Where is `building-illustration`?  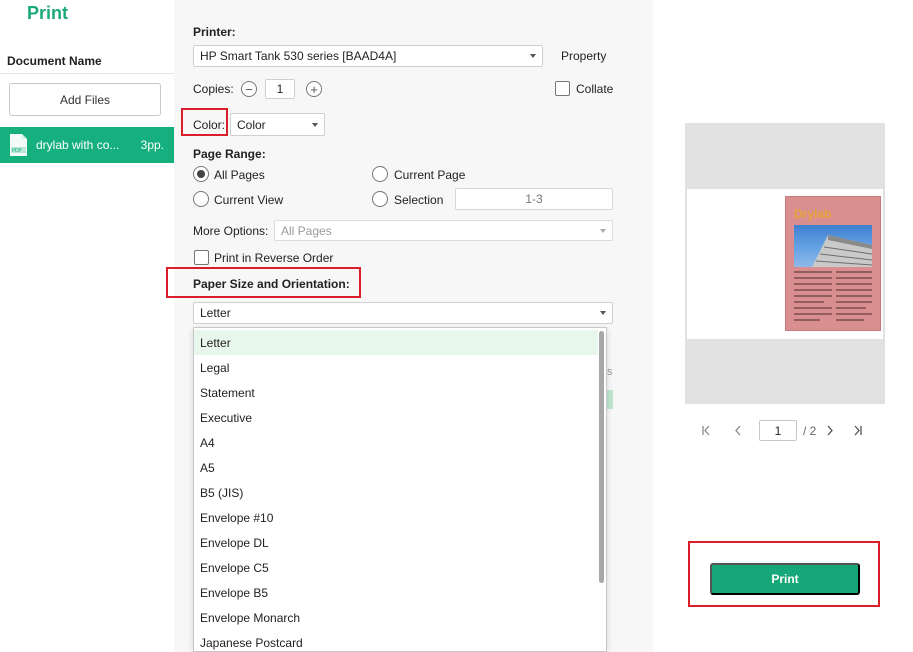 building-illustration is located at coordinates (842, 251).